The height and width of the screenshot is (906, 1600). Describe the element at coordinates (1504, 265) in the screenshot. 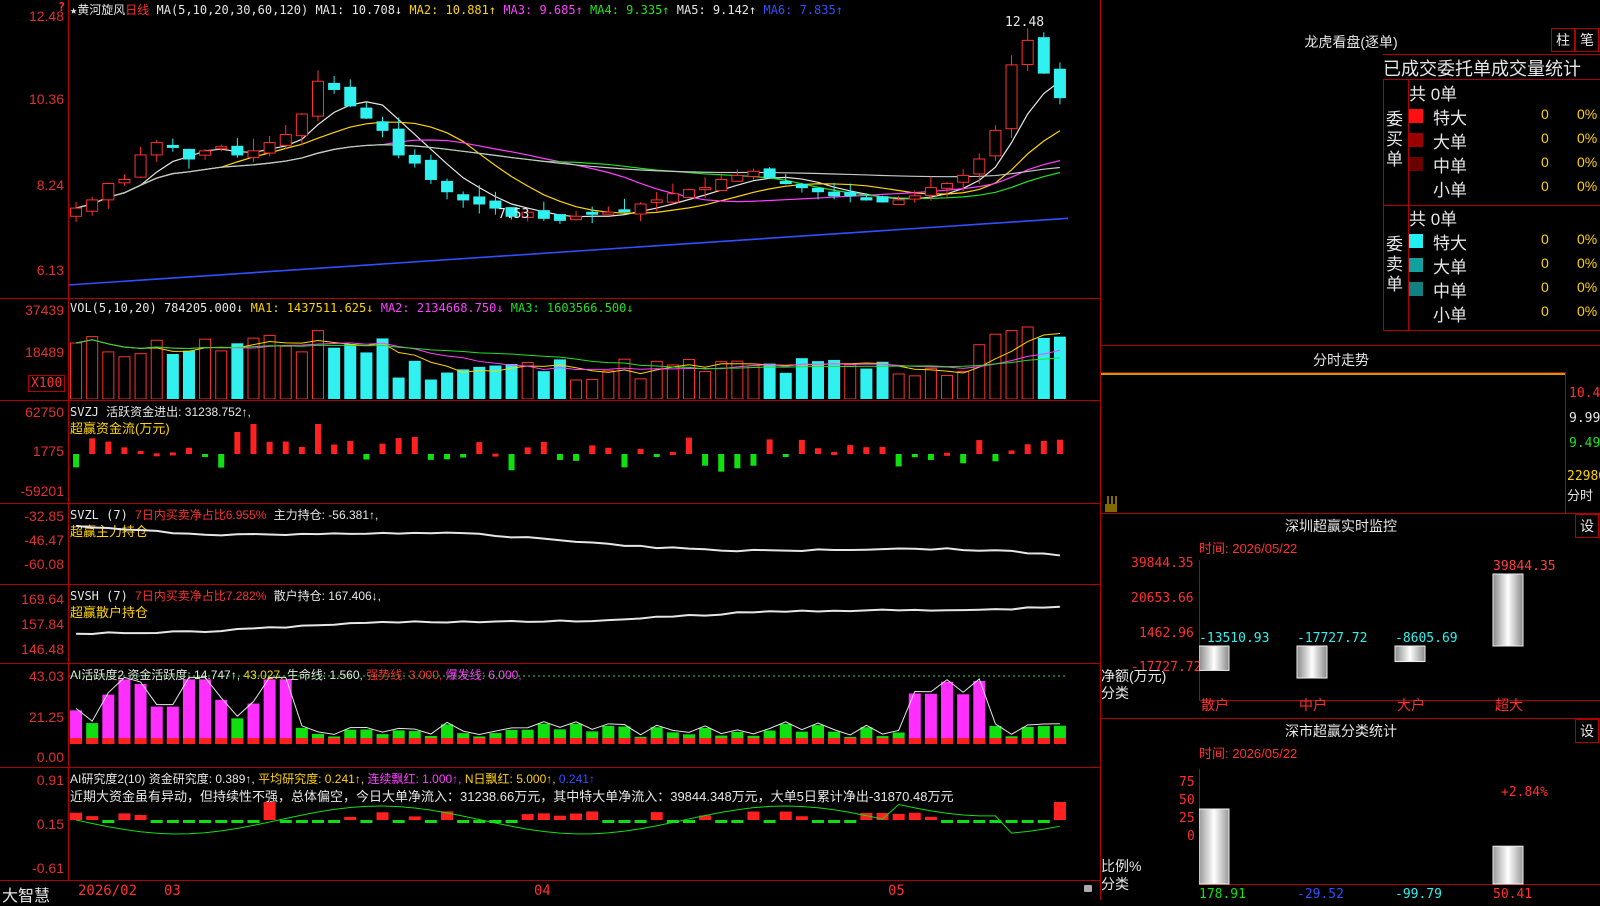

I see `sell-row-l: 大单 0 0%` at that location.